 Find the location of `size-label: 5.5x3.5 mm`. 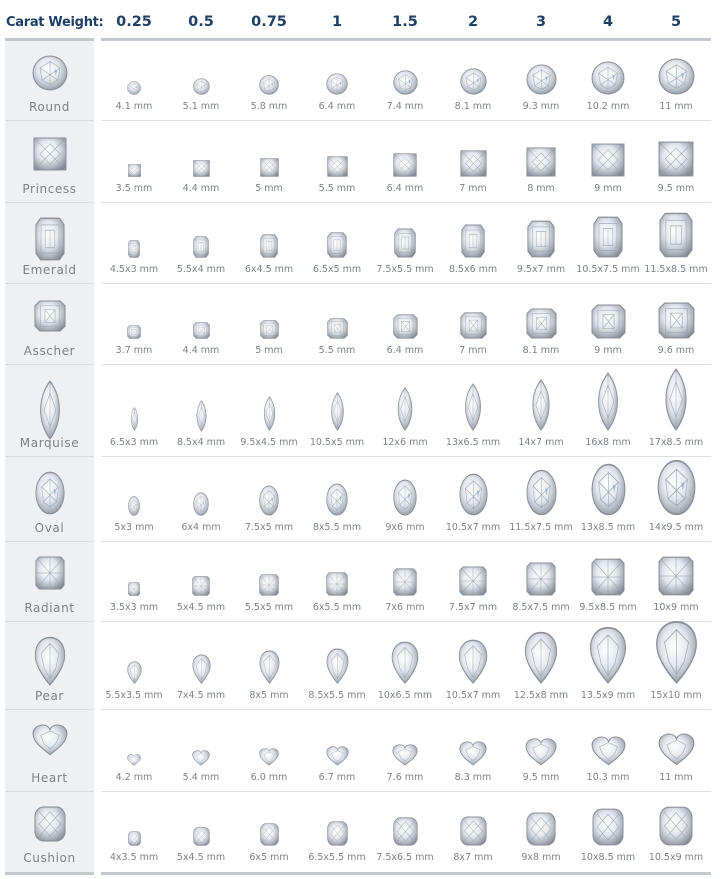

size-label: 5.5x3.5 mm is located at coordinates (134, 695).